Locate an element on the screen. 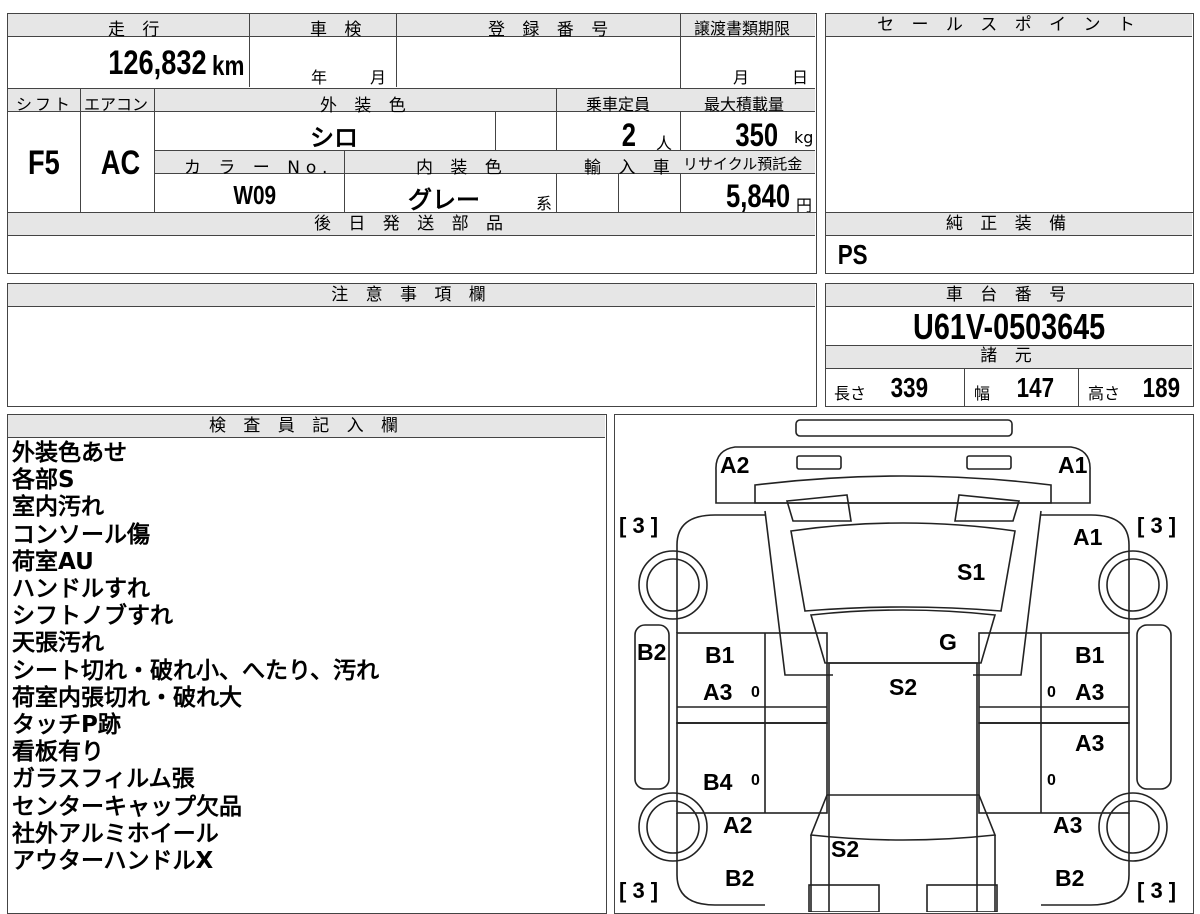 The image size is (1200, 914). ac-value: AC is located at coordinates (120, 163).